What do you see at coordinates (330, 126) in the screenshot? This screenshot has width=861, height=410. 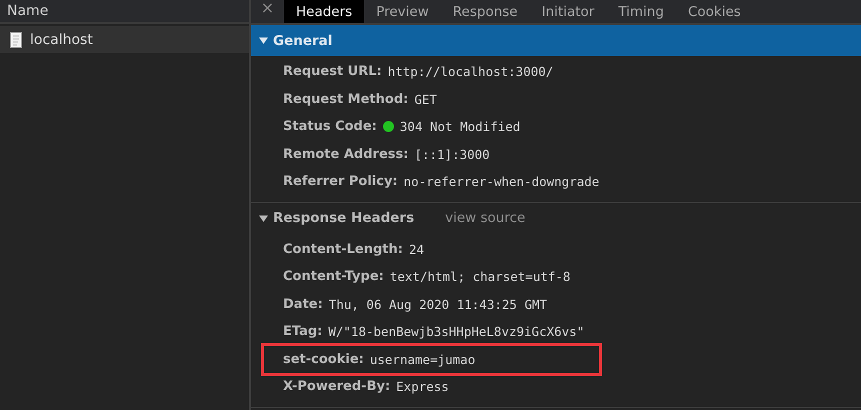 I see `header-name: Status Code:` at bounding box center [330, 126].